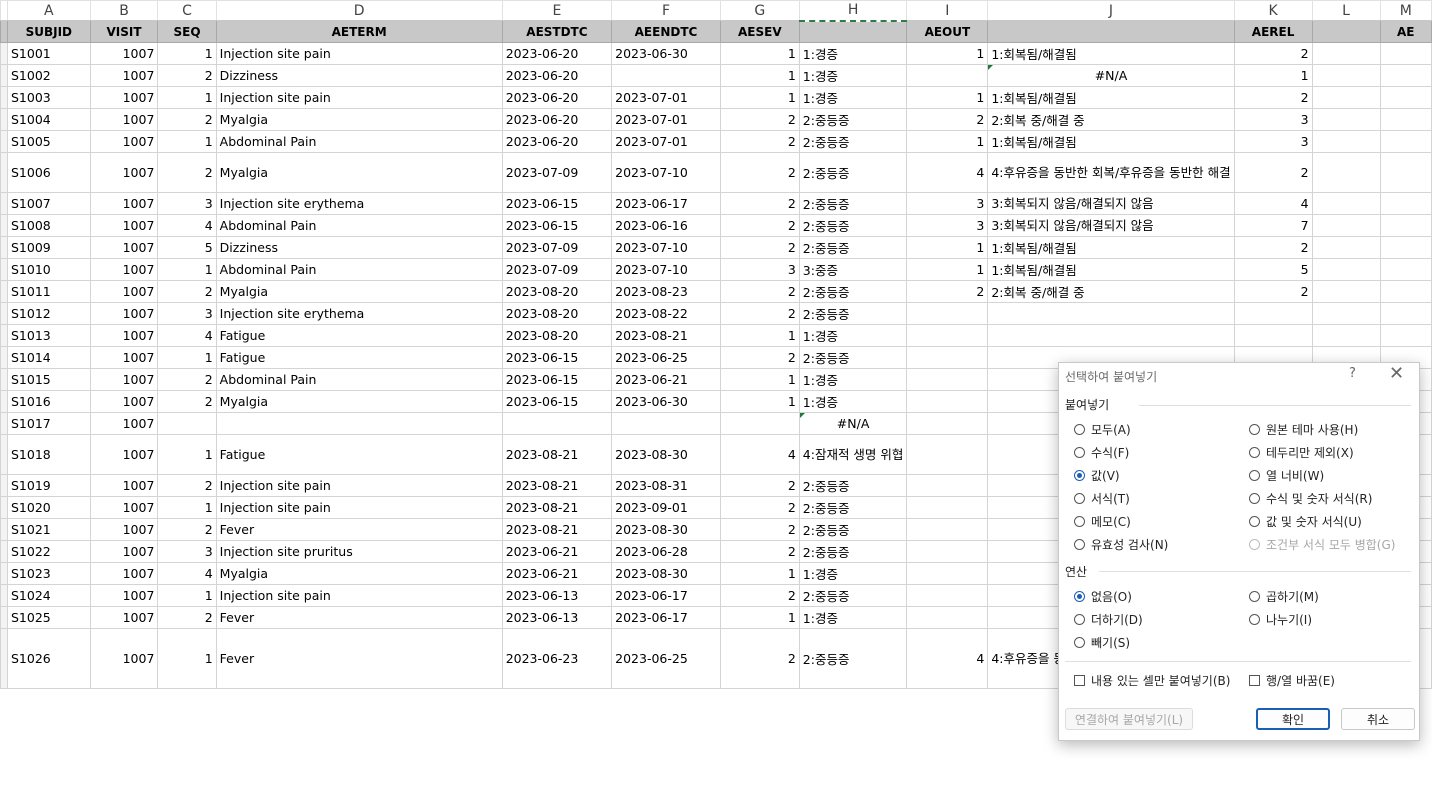 Image resolution: width=1432 pixels, height=786 pixels. Describe the element at coordinates (1111, 10) in the screenshot. I see `column-header-j: J` at that location.